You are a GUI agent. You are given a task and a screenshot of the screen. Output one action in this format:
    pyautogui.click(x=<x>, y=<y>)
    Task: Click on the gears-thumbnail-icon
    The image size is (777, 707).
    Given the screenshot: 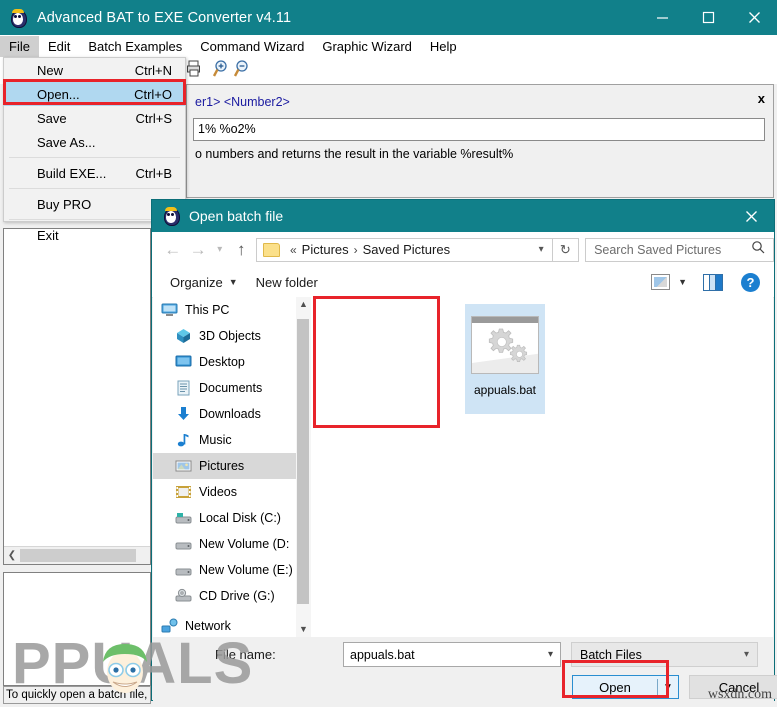 What is the action you would take?
    pyautogui.click(x=505, y=345)
    